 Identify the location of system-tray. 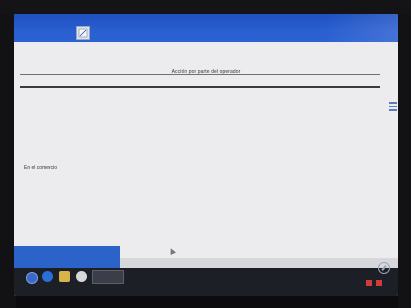
(329, 290).